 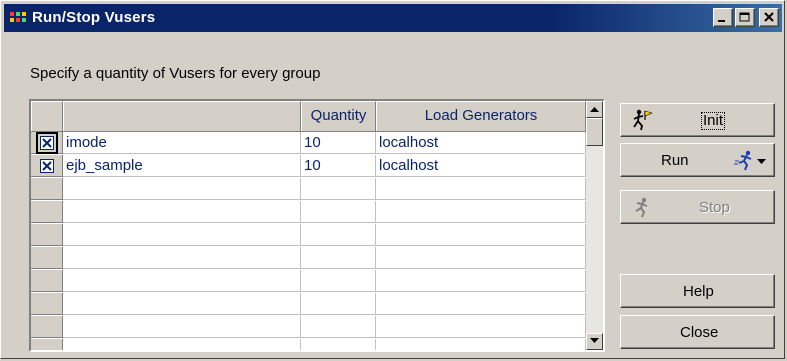 I want to click on header-load-generators: Load Generators, so click(x=481, y=116).